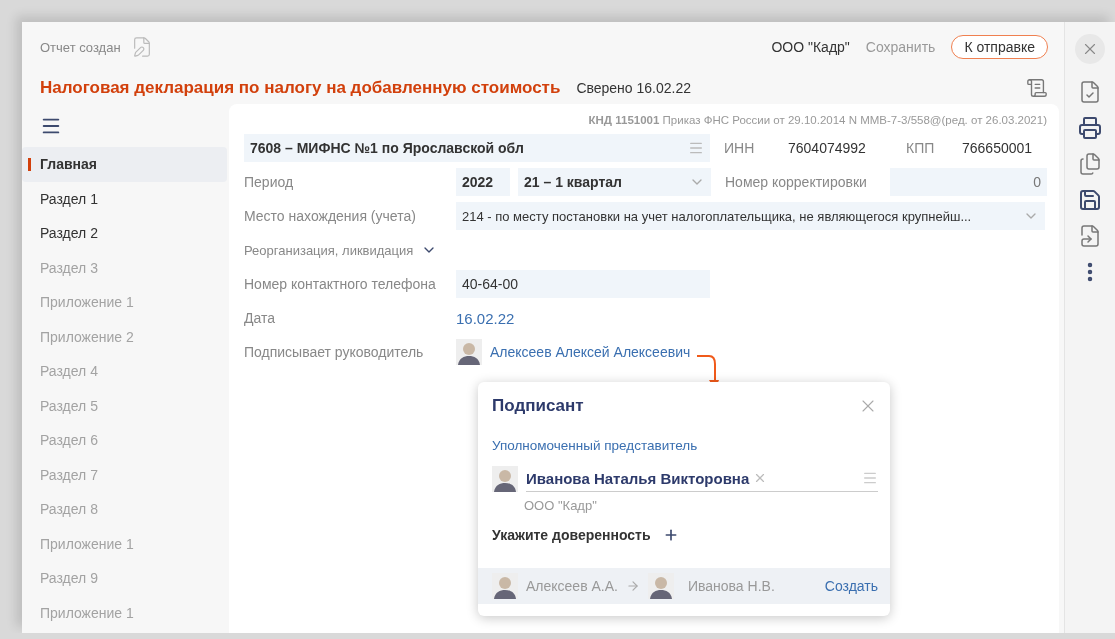  What do you see at coordinates (999, 47) in the screenshot?
I see `send-button: К отправке` at bounding box center [999, 47].